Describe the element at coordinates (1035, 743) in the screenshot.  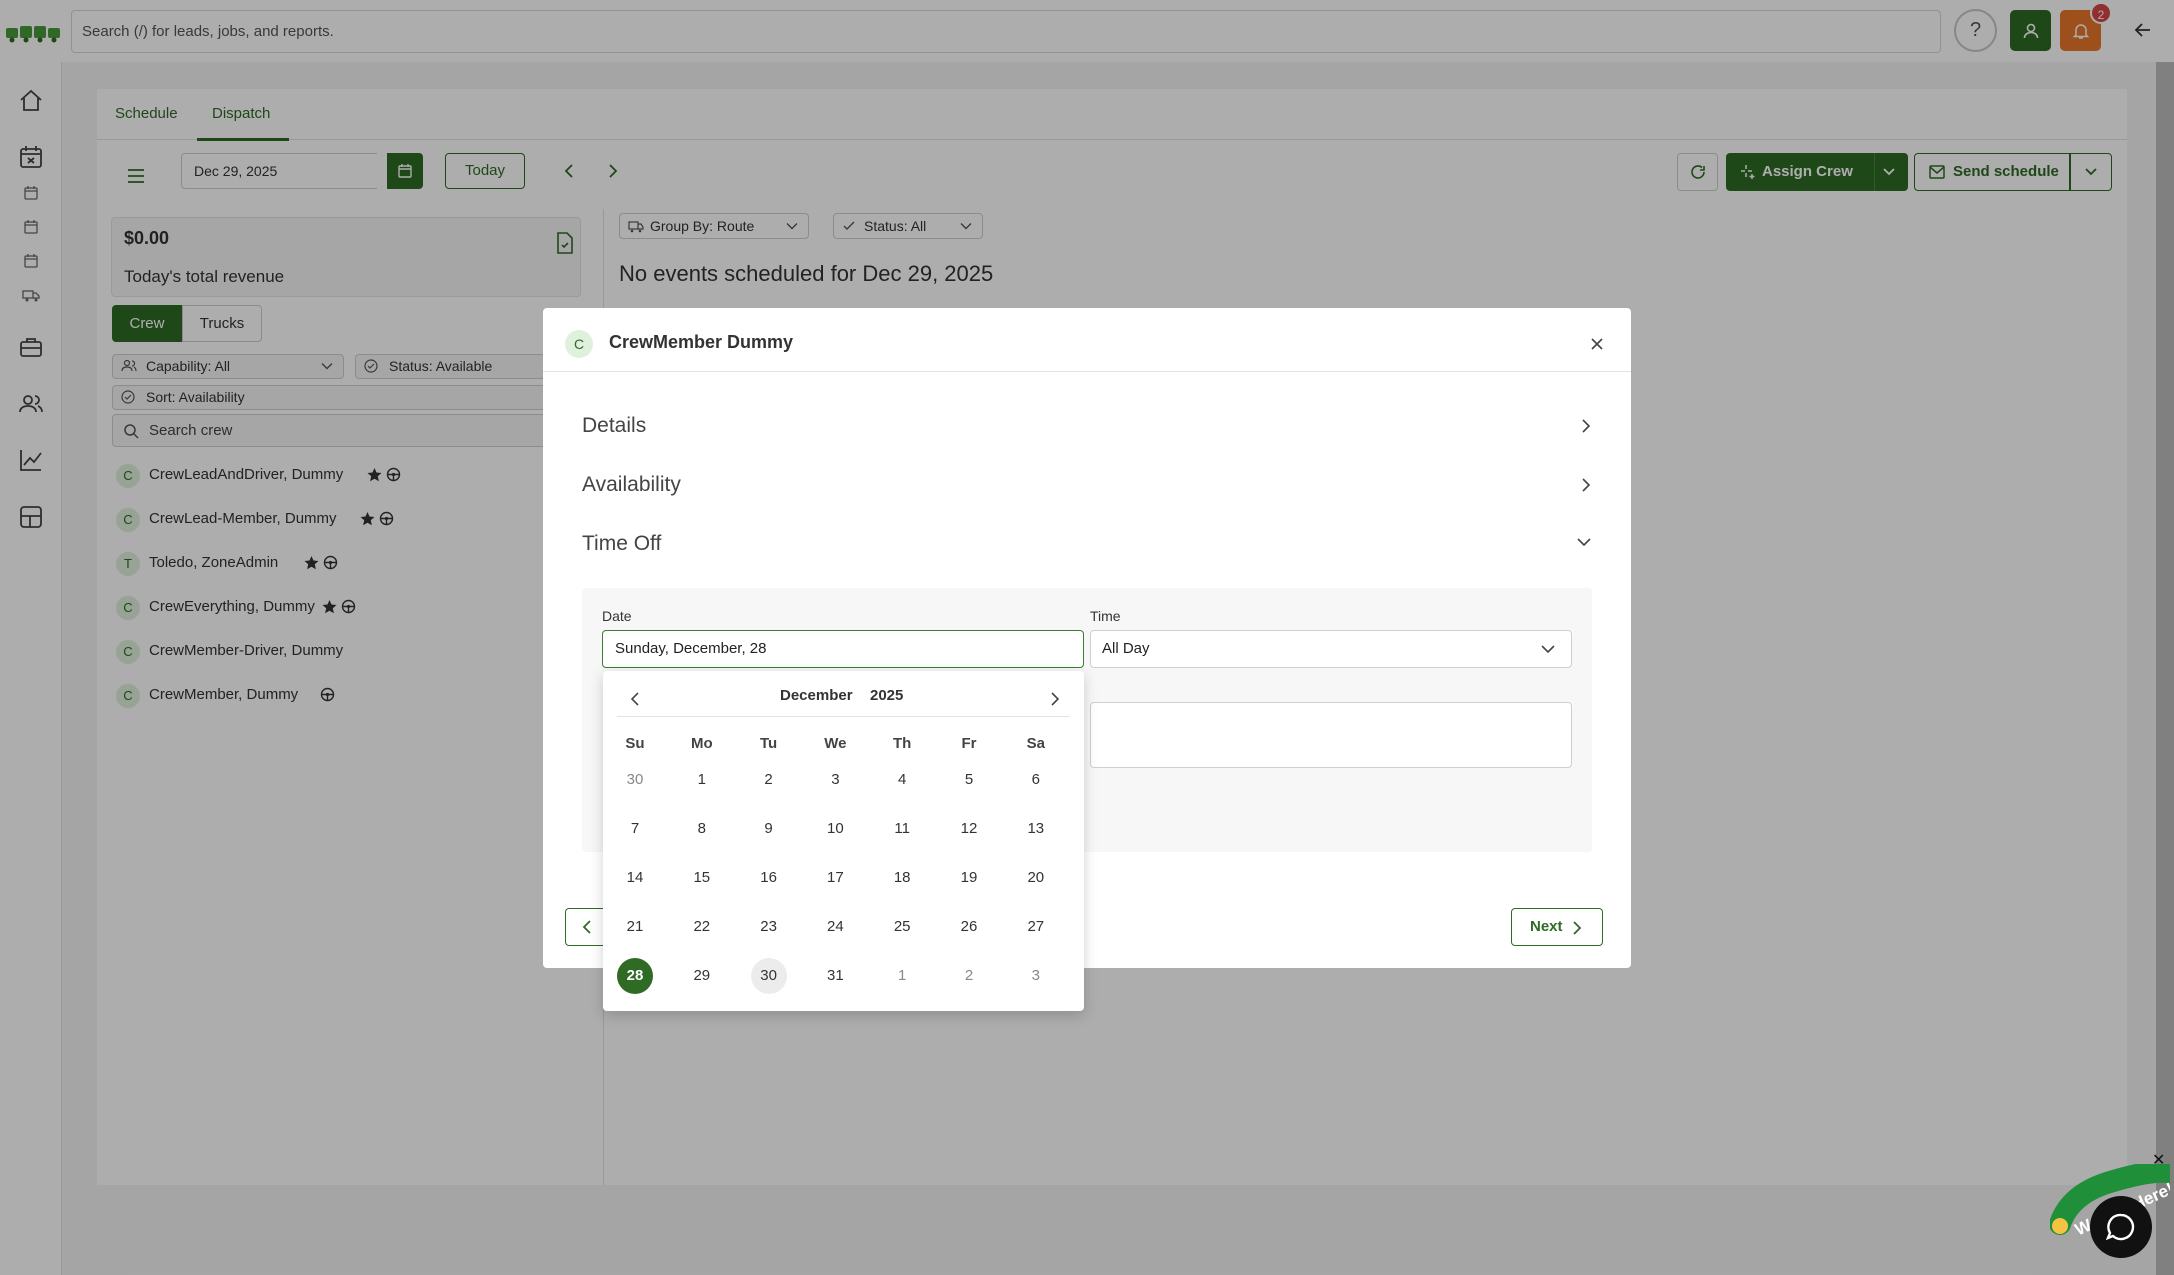
I see `weekday-header: Sa` at that location.